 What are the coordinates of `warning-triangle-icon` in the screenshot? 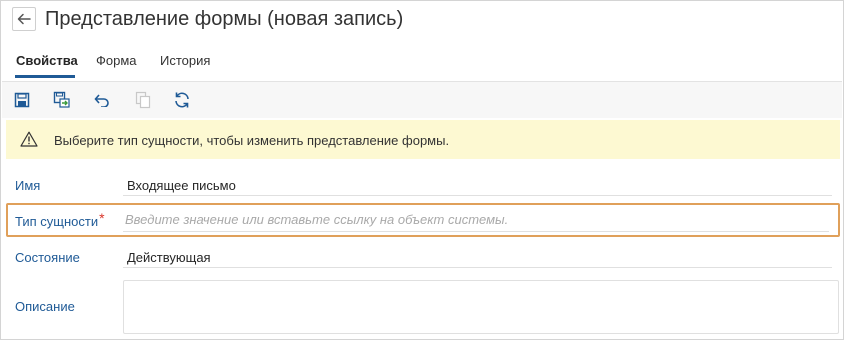 It's located at (29, 139).